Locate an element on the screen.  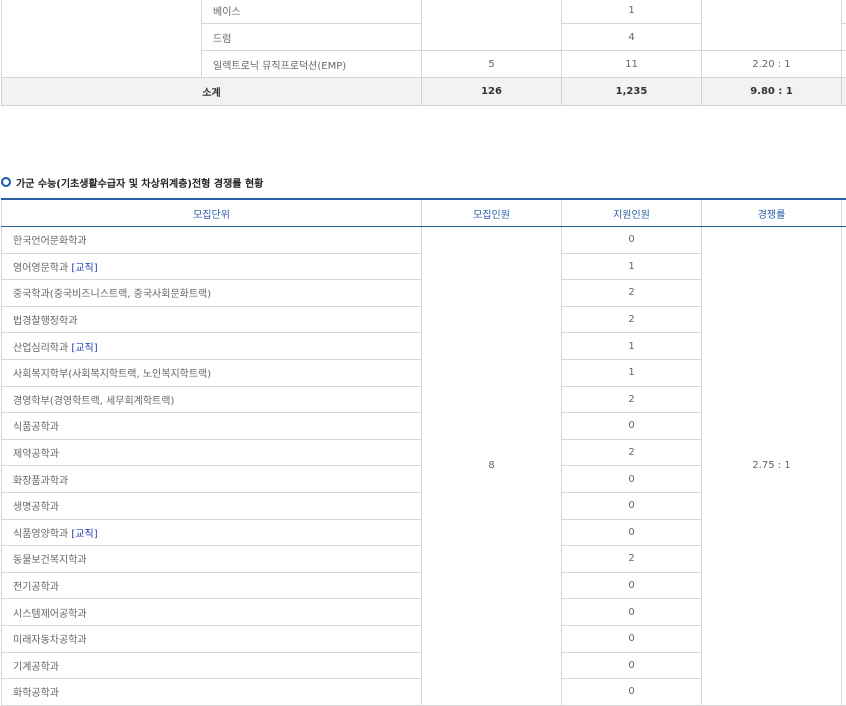
header-ratio: 경쟁률 is located at coordinates (772, 213).